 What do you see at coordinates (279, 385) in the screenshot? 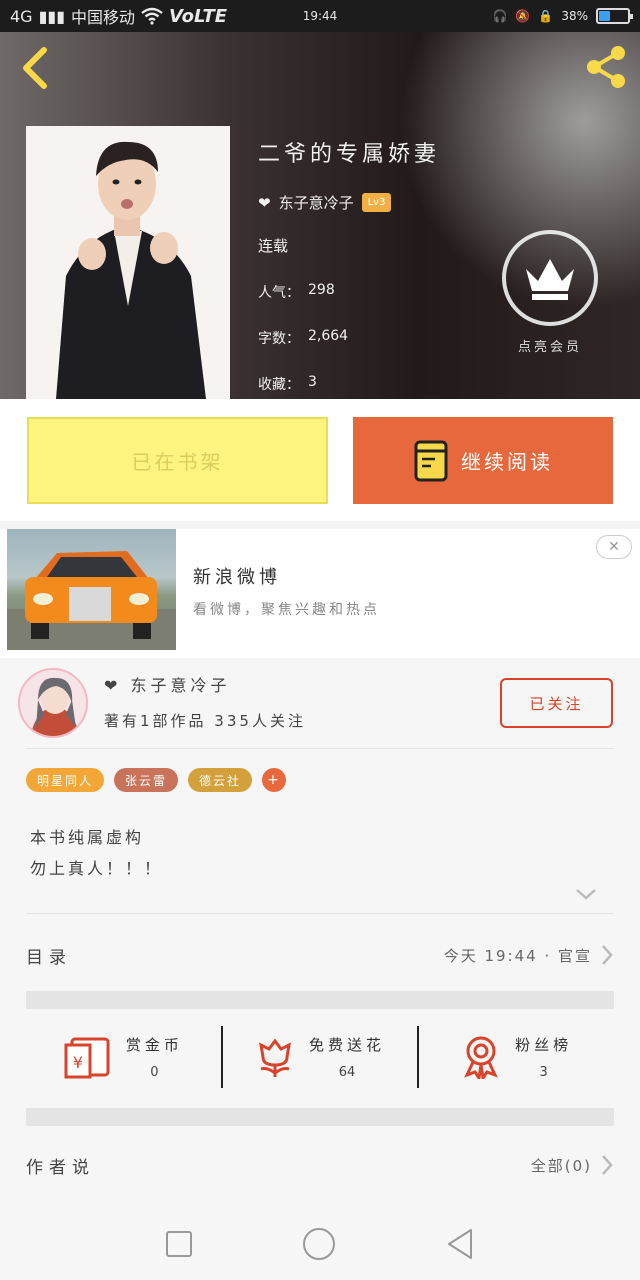
I see `stat-favorites-label: 收藏：` at bounding box center [279, 385].